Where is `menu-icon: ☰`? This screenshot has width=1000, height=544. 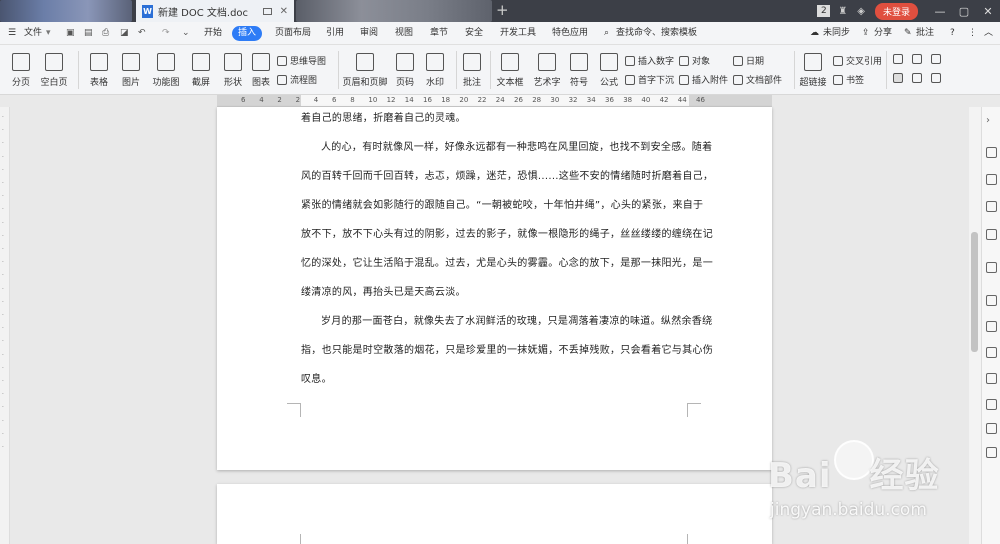 menu-icon: ☰ is located at coordinates (12, 33).